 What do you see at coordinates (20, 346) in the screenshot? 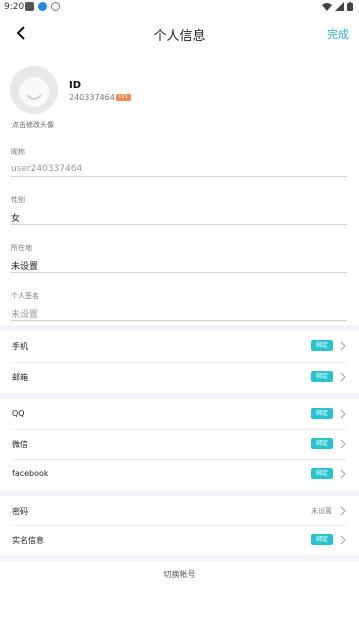
I see `phone-label: 手机` at bounding box center [20, 346].